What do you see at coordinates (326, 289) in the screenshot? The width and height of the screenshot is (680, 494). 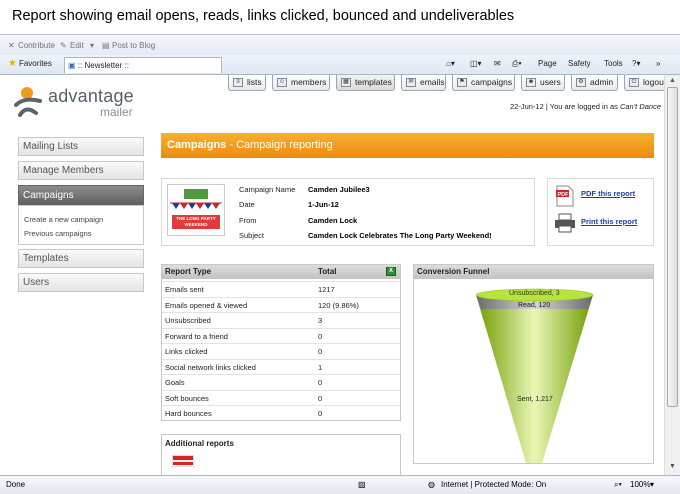 I see `row-value: 1217` at bounding box center [326, 289].